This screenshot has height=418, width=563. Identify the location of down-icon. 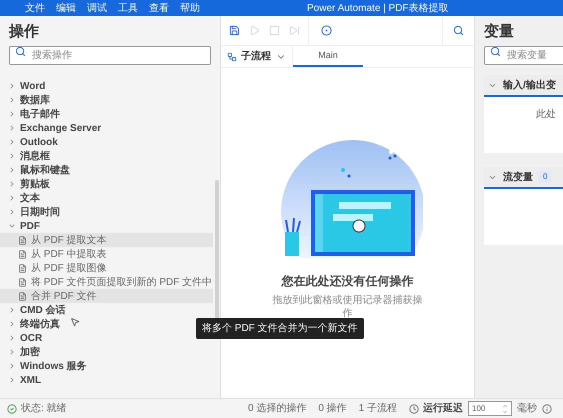
(505, 411).